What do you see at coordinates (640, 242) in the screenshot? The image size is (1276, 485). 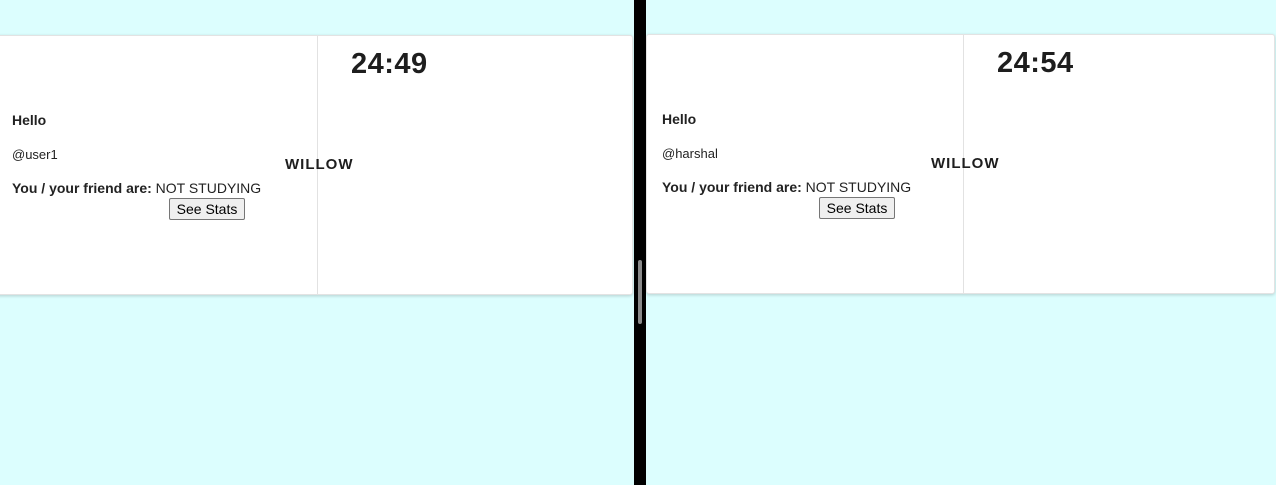 I see `split-divider` at bounding box center [640, 242].